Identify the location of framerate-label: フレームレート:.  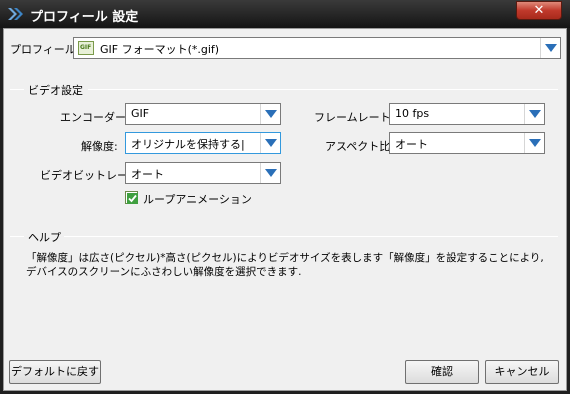
(354, 117).